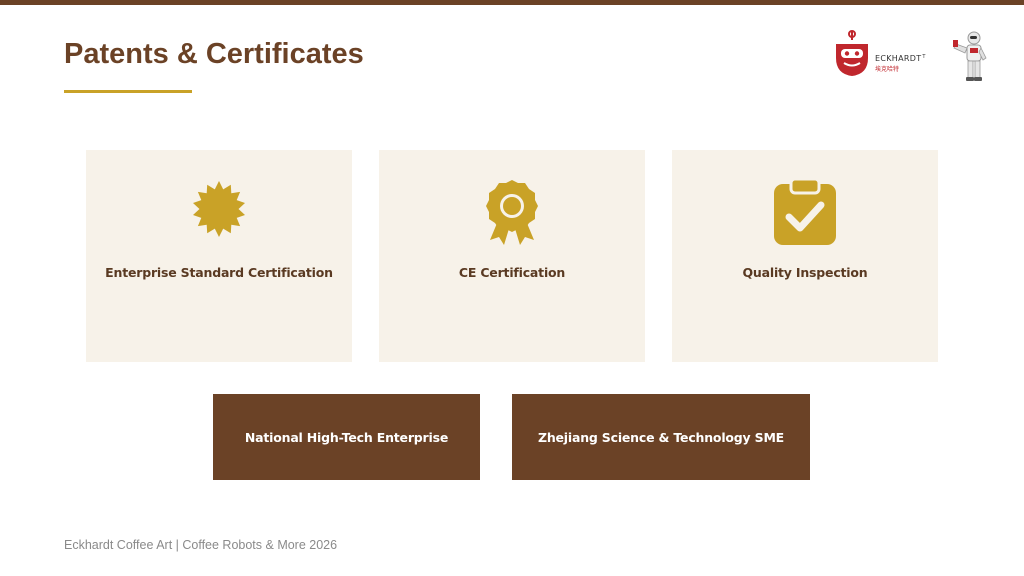 The width and height of the screenshot is (1024, 576). What do you see at coordinates (900, 58) in the screenshot?
I see `logo-brand-text: ECKHARDTT` at bounding box center [900, 58].